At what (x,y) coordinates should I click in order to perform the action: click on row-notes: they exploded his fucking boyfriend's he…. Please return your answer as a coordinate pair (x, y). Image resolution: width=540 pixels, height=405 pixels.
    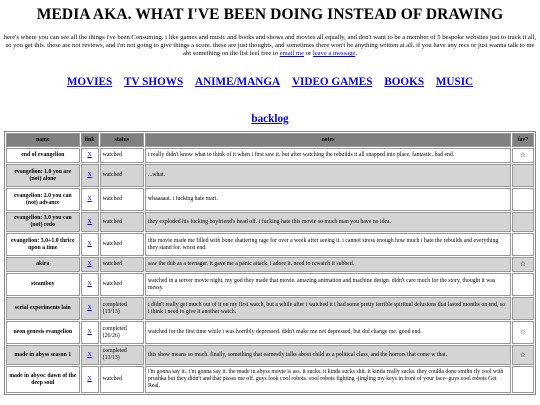
    Looking at the image, I should click on (328, 222).